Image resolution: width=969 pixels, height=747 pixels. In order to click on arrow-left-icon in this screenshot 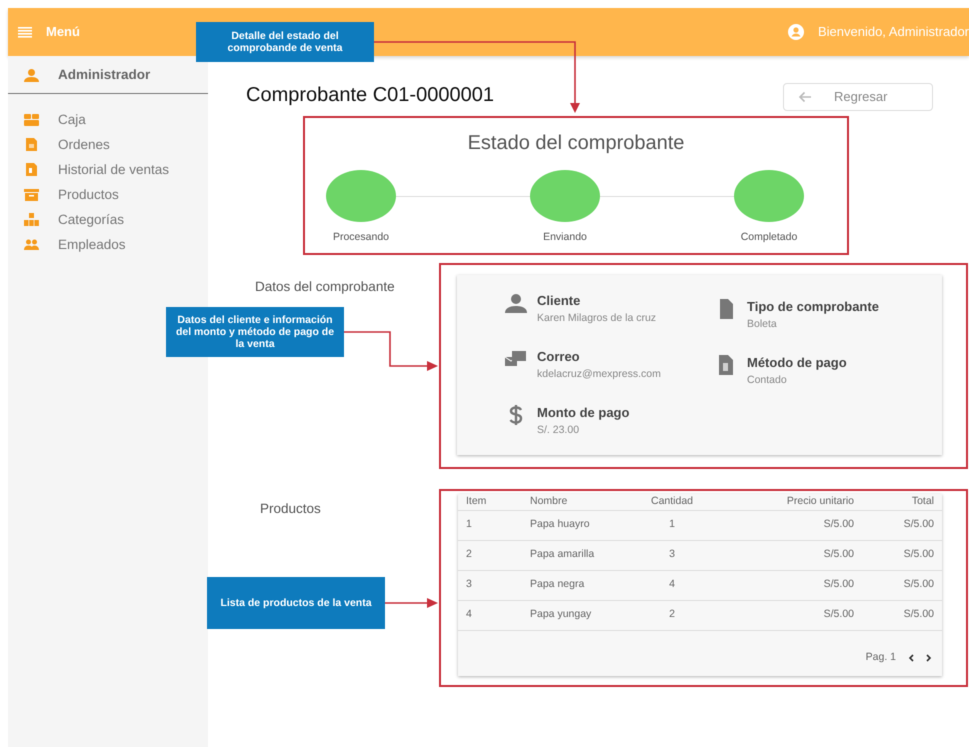, I will do `click(805, 97)`.